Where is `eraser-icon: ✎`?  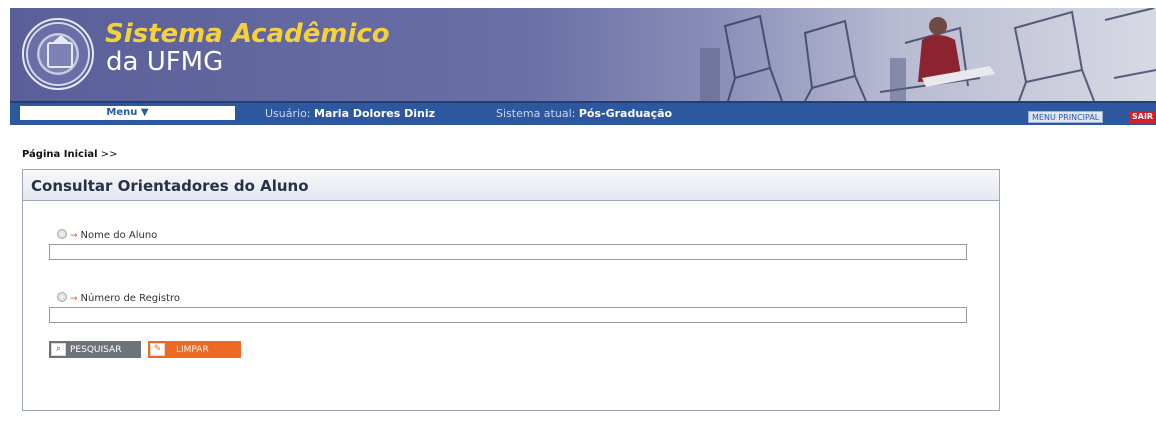 eraser-icon: ✎ is located at coordinates (157, 349).